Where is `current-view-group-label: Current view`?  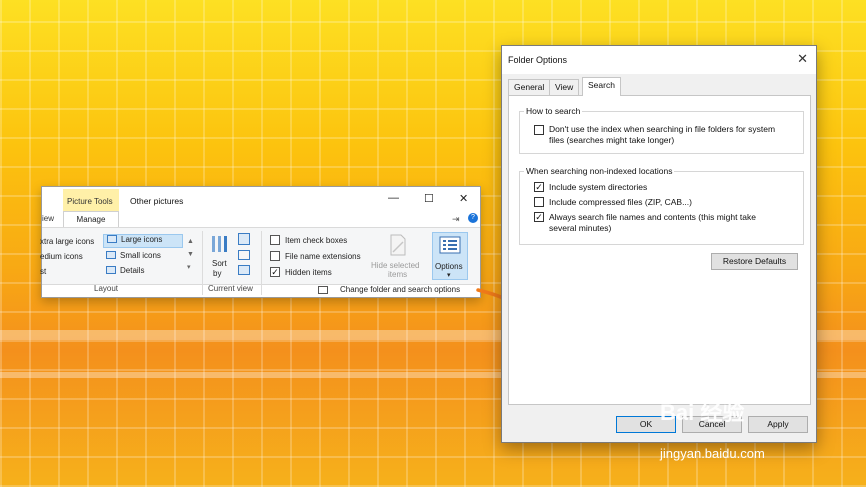
current-view-group-label: Current view is located at coordinates (230, 288).